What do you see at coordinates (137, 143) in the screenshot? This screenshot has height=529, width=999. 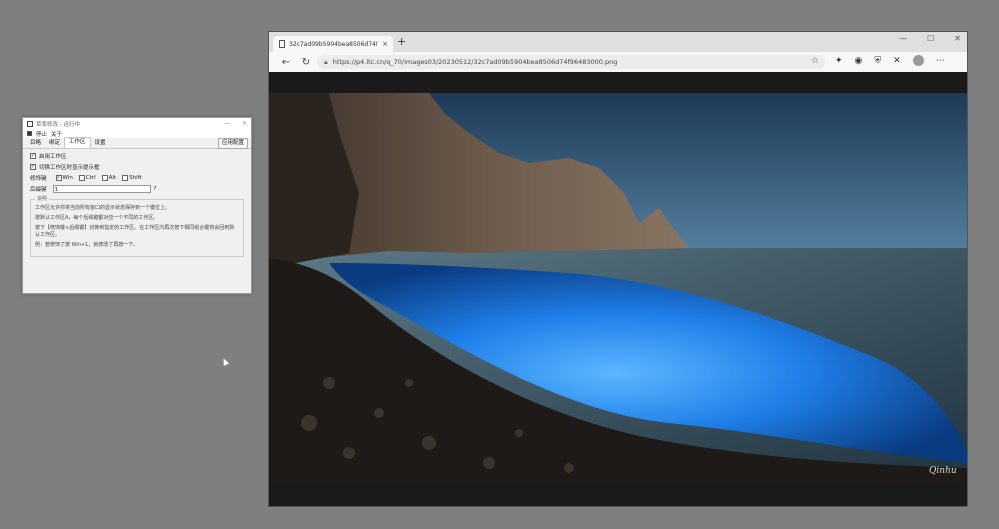 I see `app-tabs: 目略 绑定 工作区 设置 应用配置` at bounding box center [137, 143].